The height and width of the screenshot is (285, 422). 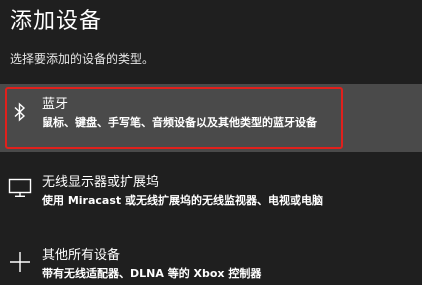 What do you see at coordinates (55, 104) in the screenshot?
I see `option-bluetooth-title: 蓝牙` at bounding box center [55, 104].